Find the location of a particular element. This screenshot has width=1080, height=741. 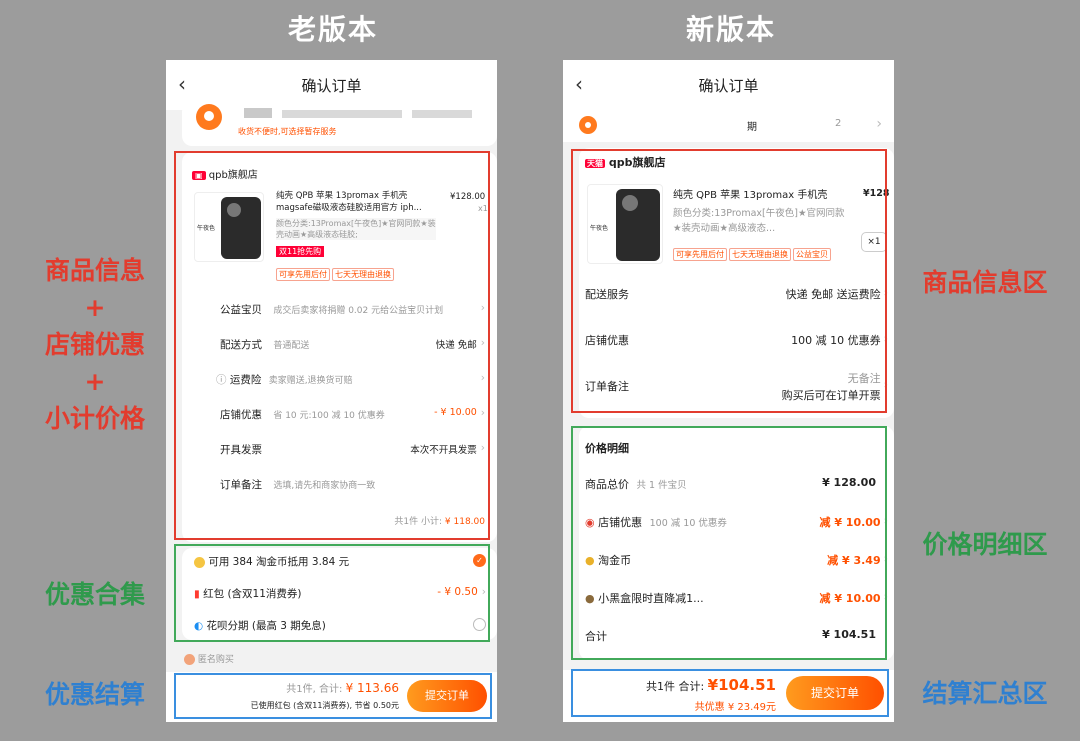

address-tail: 2 is located at coordinates (838, 123).